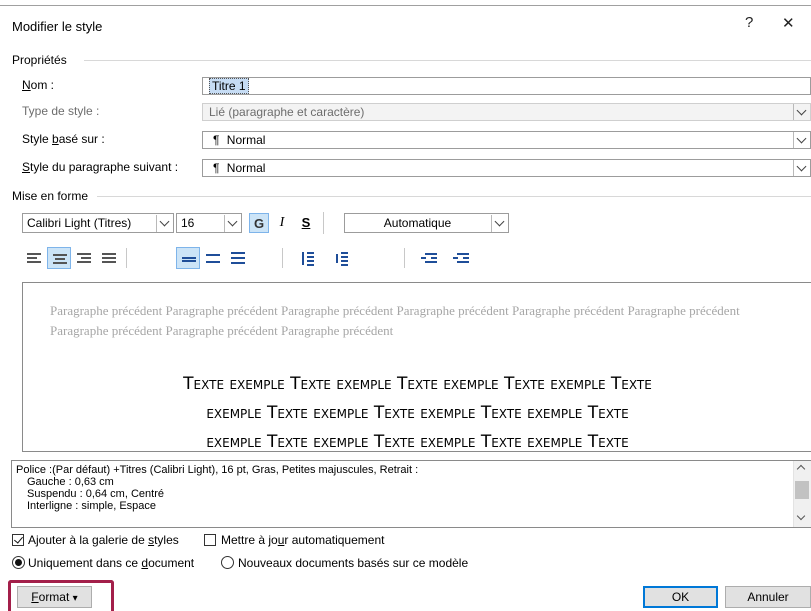  I want to click on ok-button: OK, so click(680, 597).